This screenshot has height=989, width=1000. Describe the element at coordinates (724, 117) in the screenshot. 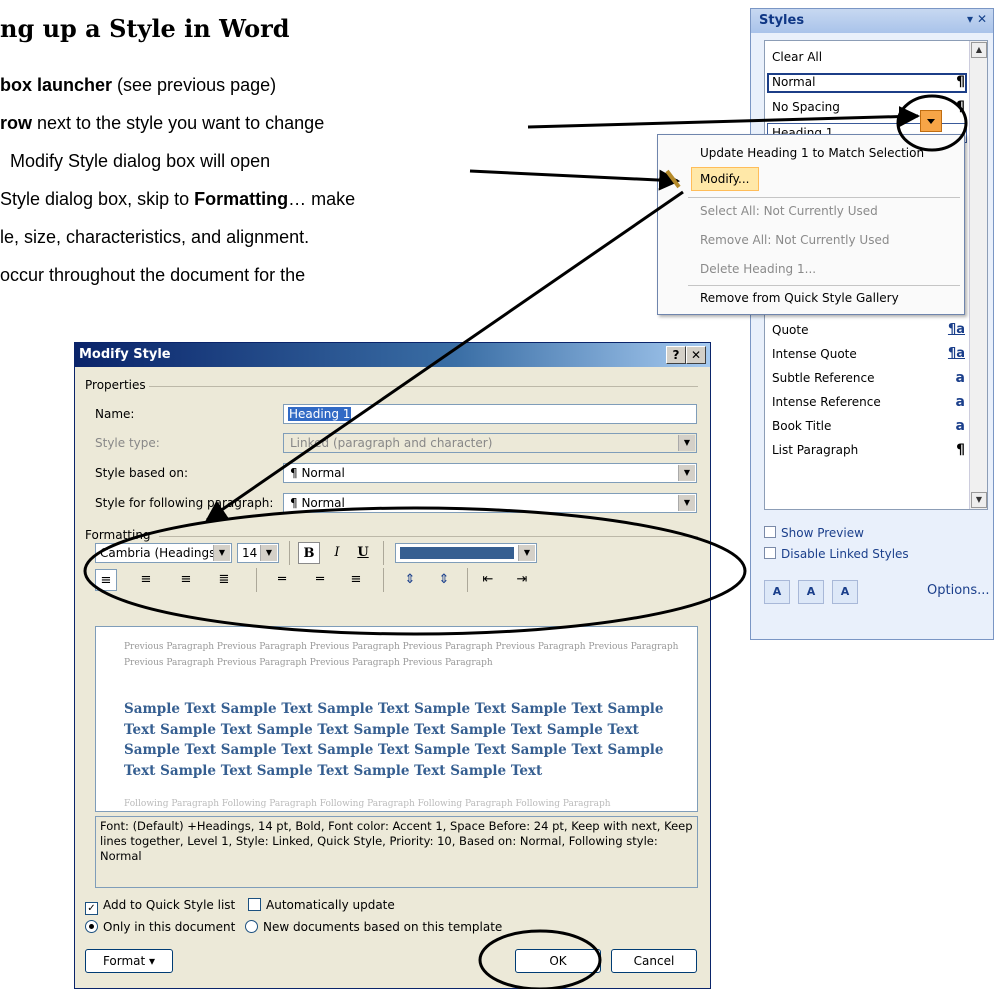

I see `arrow-to-dropdown` at that location.